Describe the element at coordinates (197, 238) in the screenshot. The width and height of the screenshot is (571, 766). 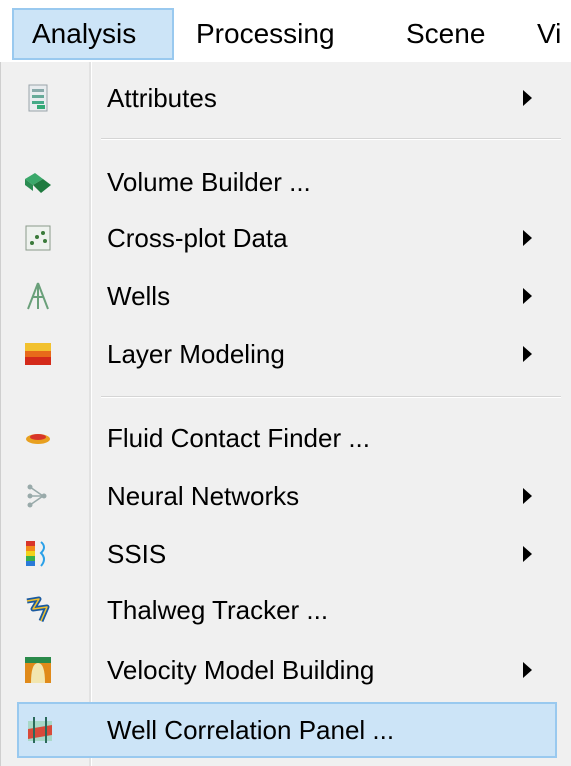
I see `menu-item-label: Cross-plot Data` at that location.